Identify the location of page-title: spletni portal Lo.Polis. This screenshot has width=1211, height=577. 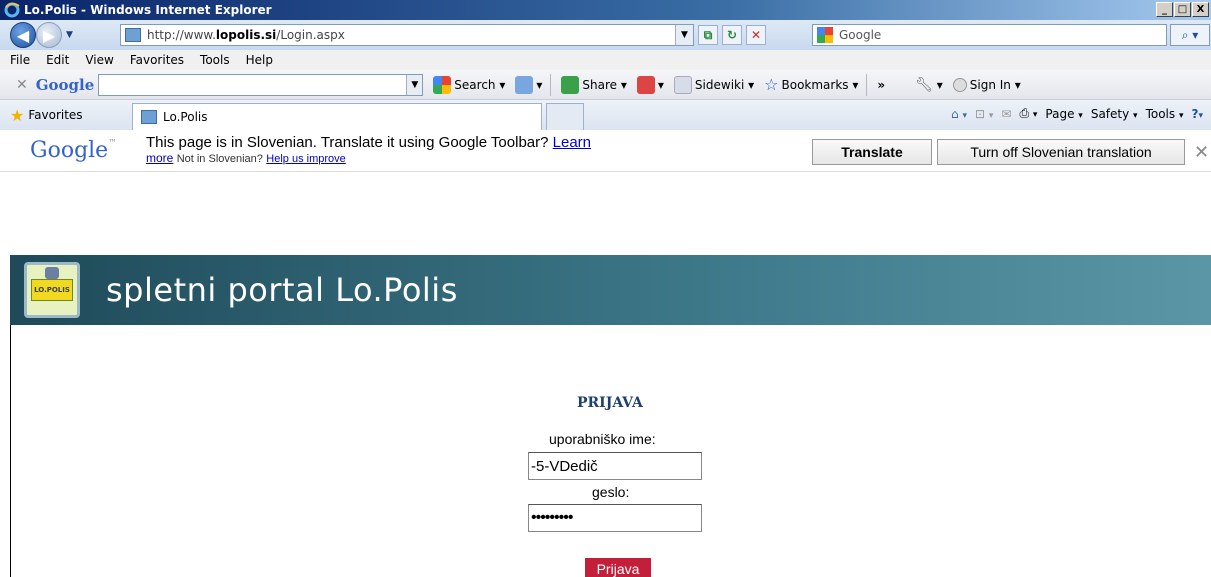
(282, 290).